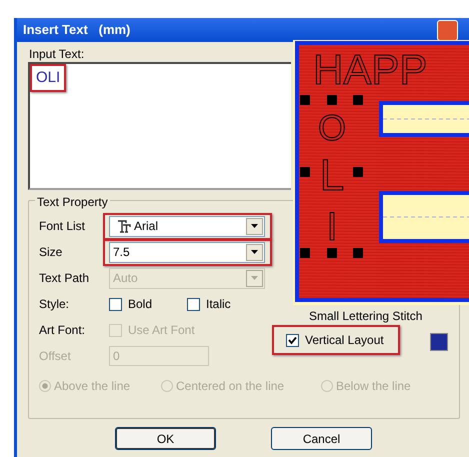 The width and height of the screenshot is (469, 457). I want to click on field-value: 7.5, so click(121, 252).